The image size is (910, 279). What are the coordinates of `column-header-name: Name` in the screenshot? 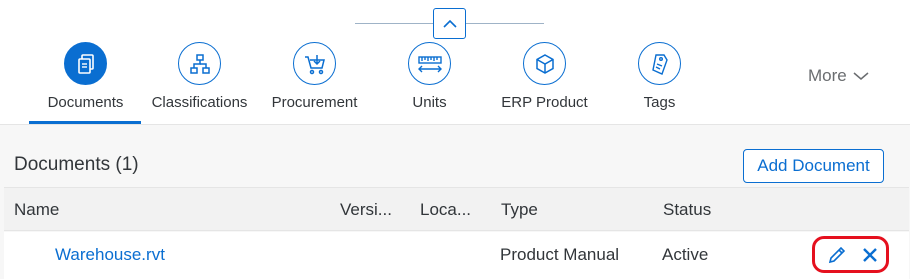 It's located at (36, 210).